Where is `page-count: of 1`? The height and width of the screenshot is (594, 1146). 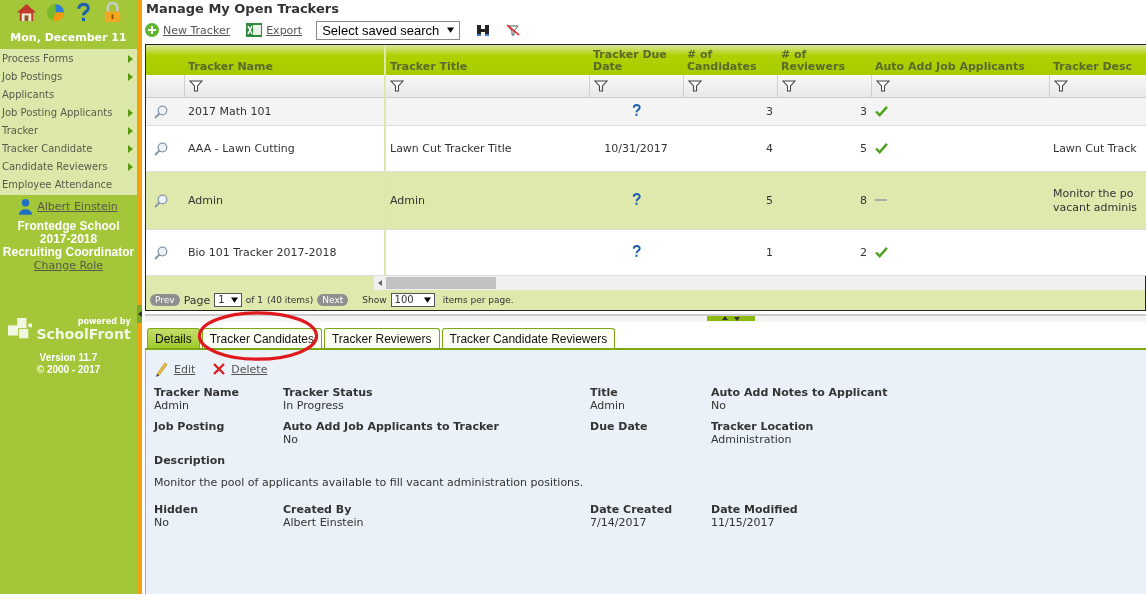
page-count: of 1 is located at coordinates (254, 300).